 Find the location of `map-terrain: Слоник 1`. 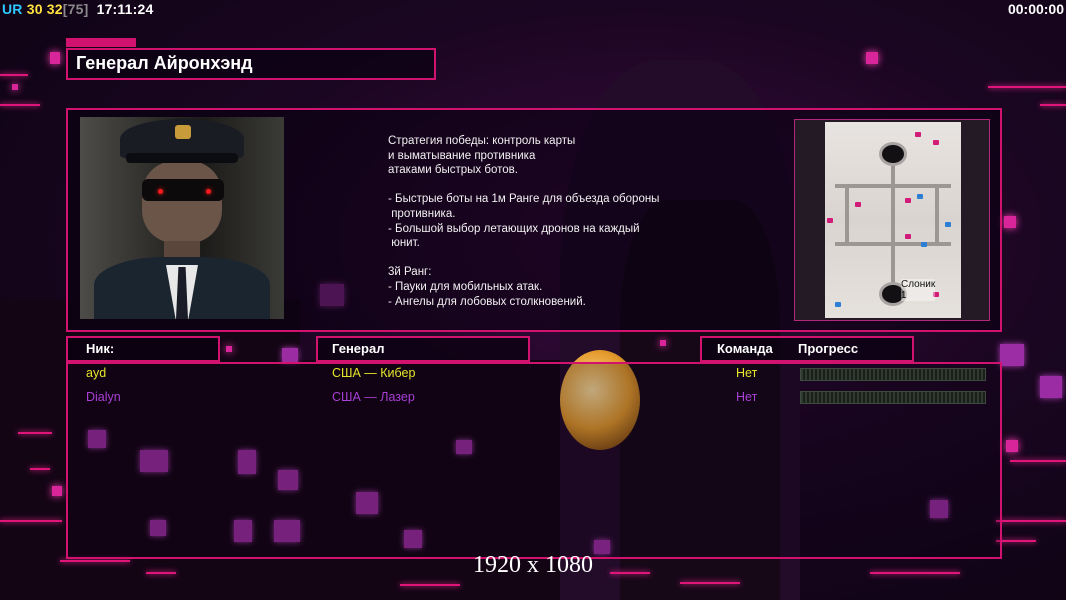

map-terrain: Слоник 1 is located at coordinates (893, 220).